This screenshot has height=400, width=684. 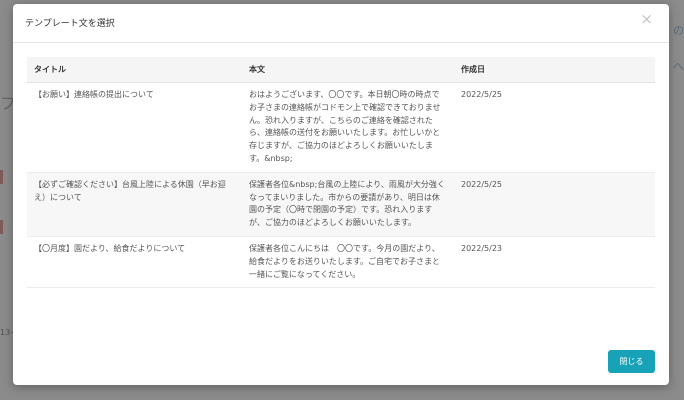 What do you see at coordinates (134, 204) in the screenshot?
I see `row-title: 【必ずご確認ください】台風上陸による休園（早お迎え）について` at bounding box center [134, 204].